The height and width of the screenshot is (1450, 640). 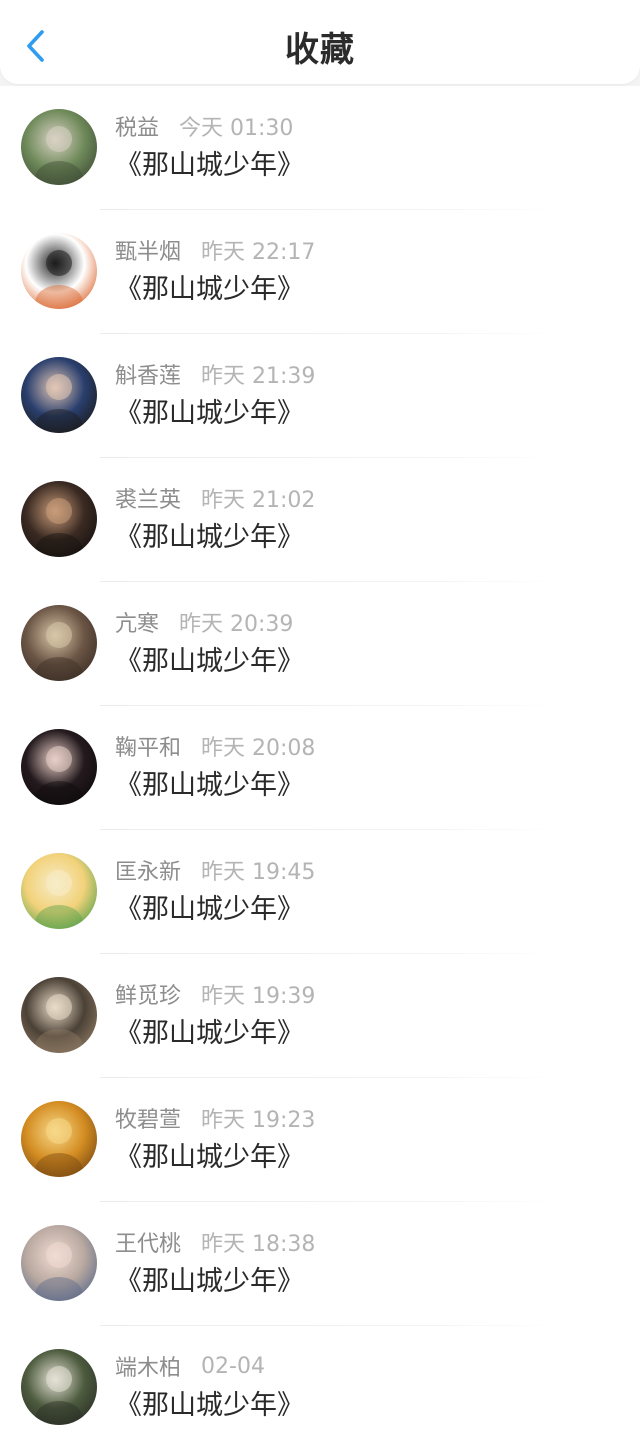 What do you see at coordinates (148, 1368) in the screenshot?
I see `user-name: 端木柏` at bounding box center [148, 1368].